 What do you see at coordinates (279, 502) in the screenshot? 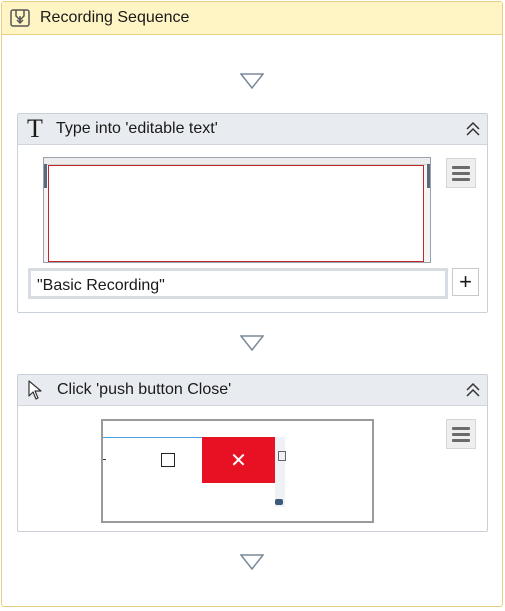
I see `thumbnail-blue-mark` at bounding box center [279, 502].